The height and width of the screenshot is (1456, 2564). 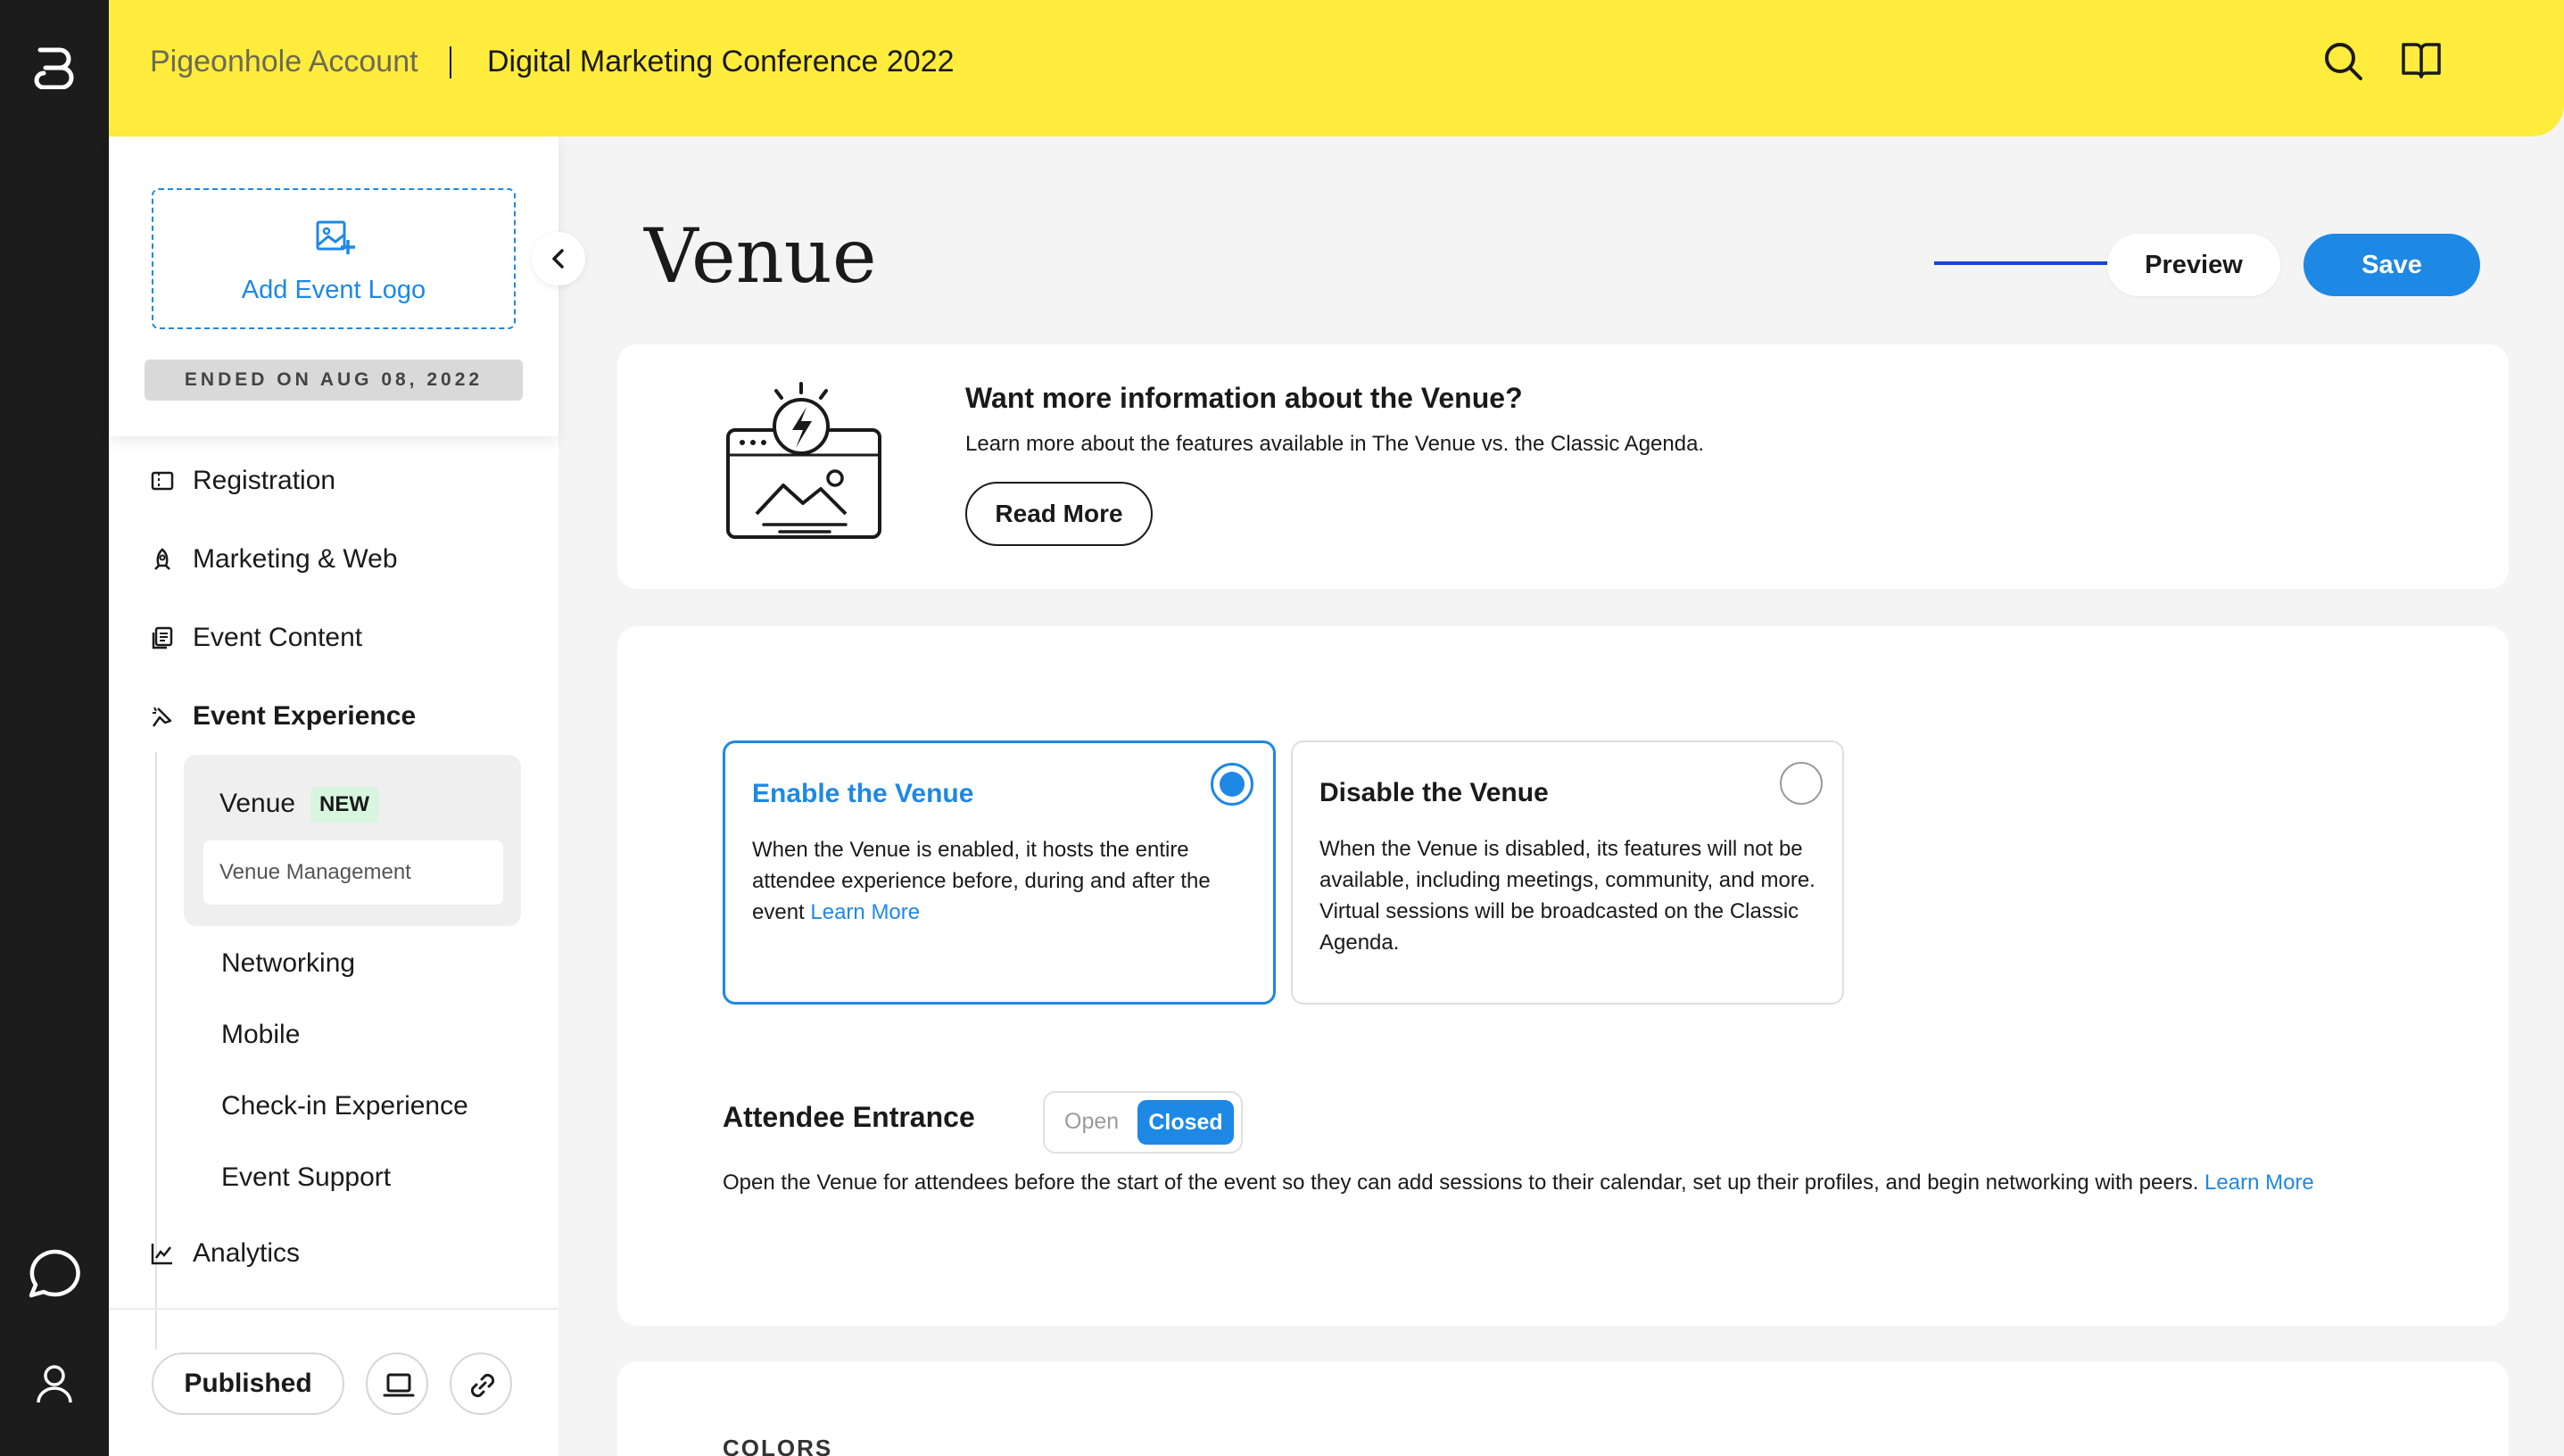 What do you see at coordinates (778, 1446) in the screenshot?
I see `colors-section-label: COLORS` at bounding box center [778, 1446].